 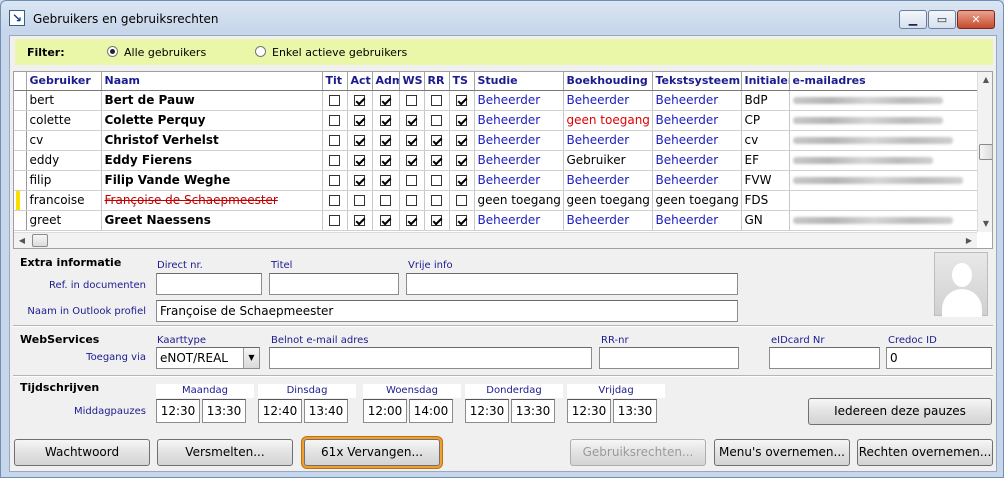 What do you see at coordinates (64, 180) in the screenshot?
I see `cell-gebruiker: filip` at bounding box center [64, 180].